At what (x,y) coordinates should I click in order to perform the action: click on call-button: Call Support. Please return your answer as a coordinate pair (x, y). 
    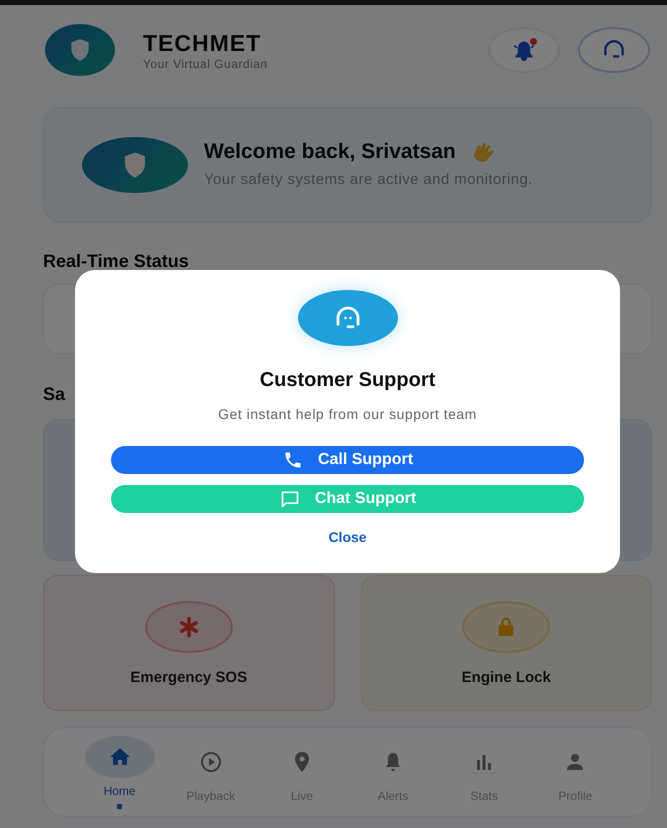
    Looking at the image, I should click on (347, 460).